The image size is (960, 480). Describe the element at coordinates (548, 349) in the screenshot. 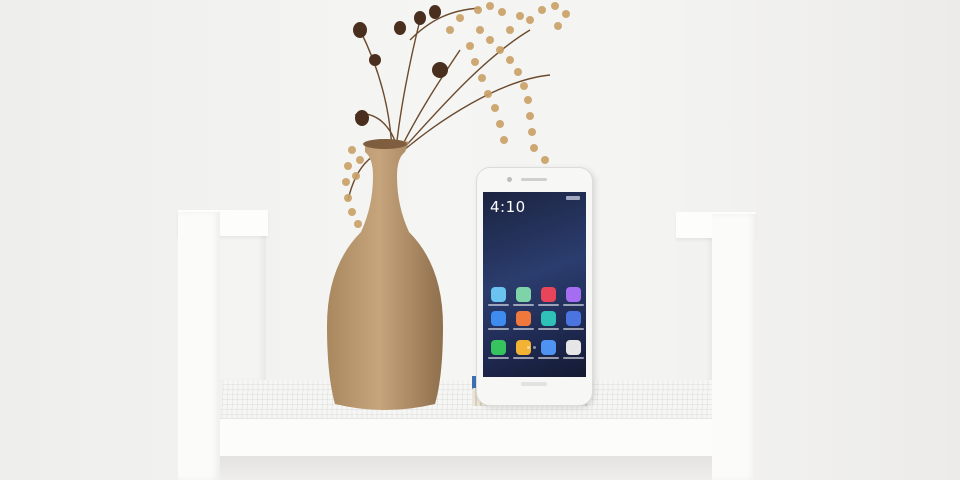

I see `messages-icon` at that location.